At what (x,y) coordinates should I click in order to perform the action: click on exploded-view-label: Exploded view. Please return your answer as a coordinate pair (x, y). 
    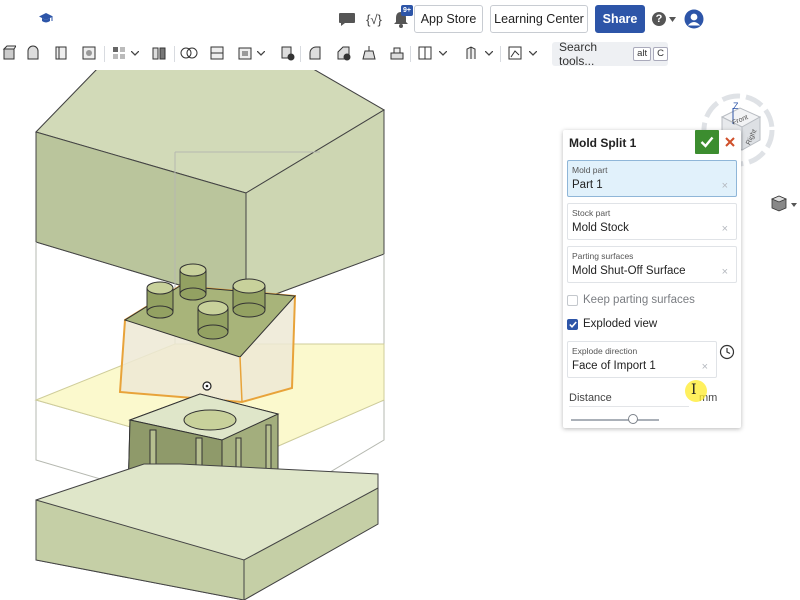
    Looking at the image, I should click on (620, 324).